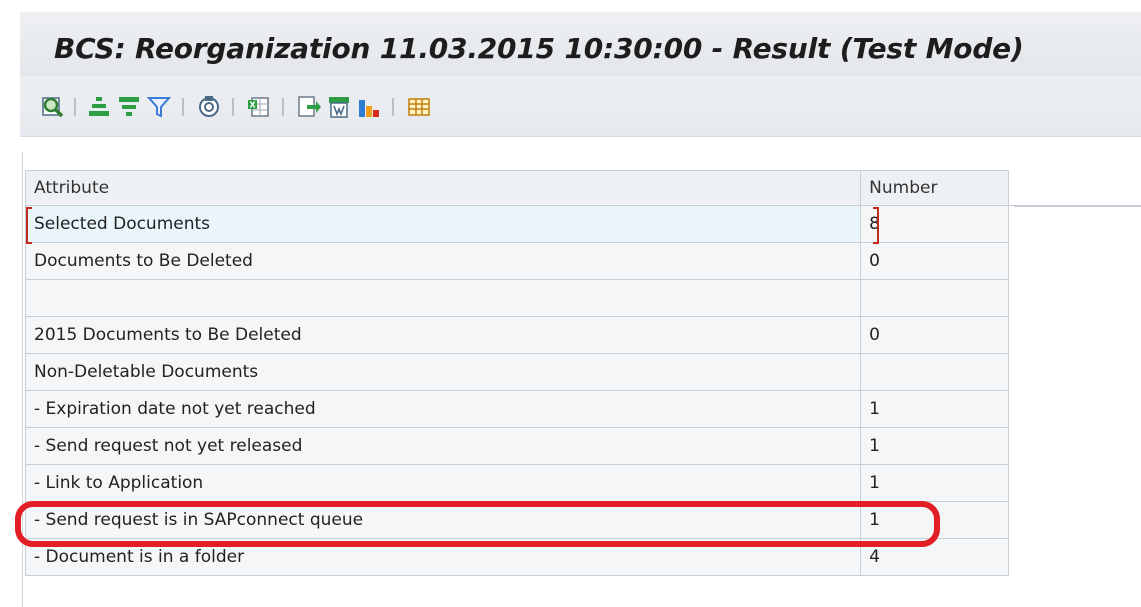 The height and width of the screenshot is (607, 1141). I want to click on table-row: - Send request is in SAPconnect queue 1, so click(583, 520).